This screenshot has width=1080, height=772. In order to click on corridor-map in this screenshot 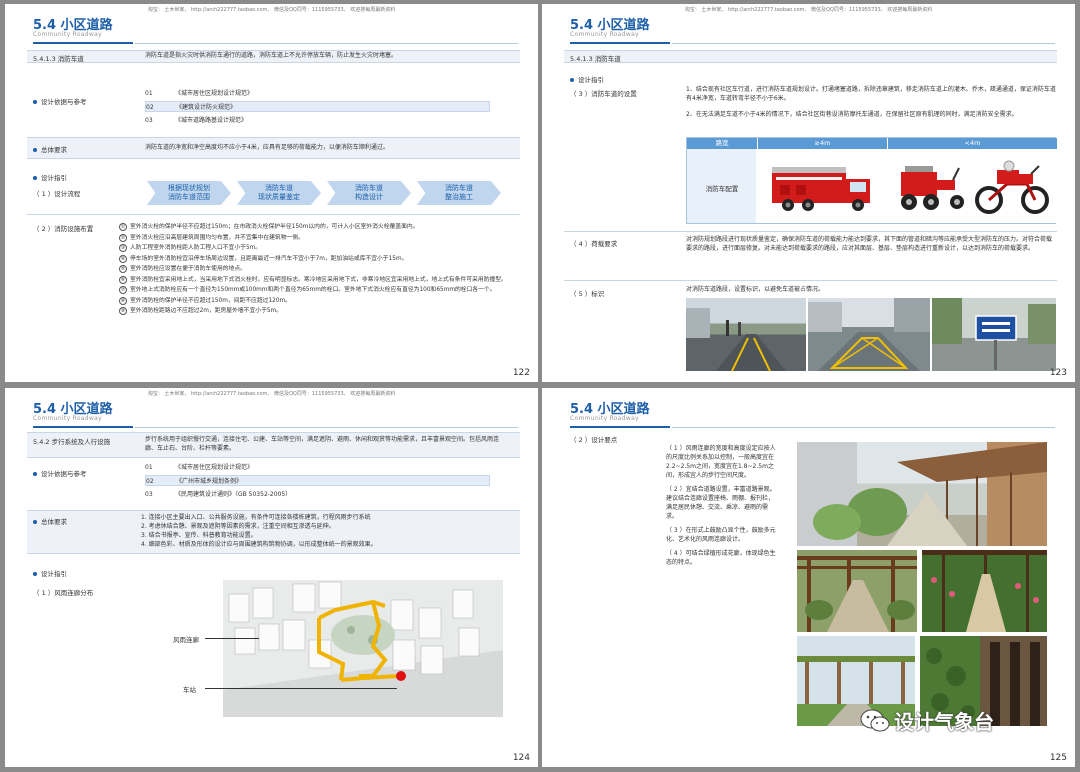, I will do `click(363, 648)`.